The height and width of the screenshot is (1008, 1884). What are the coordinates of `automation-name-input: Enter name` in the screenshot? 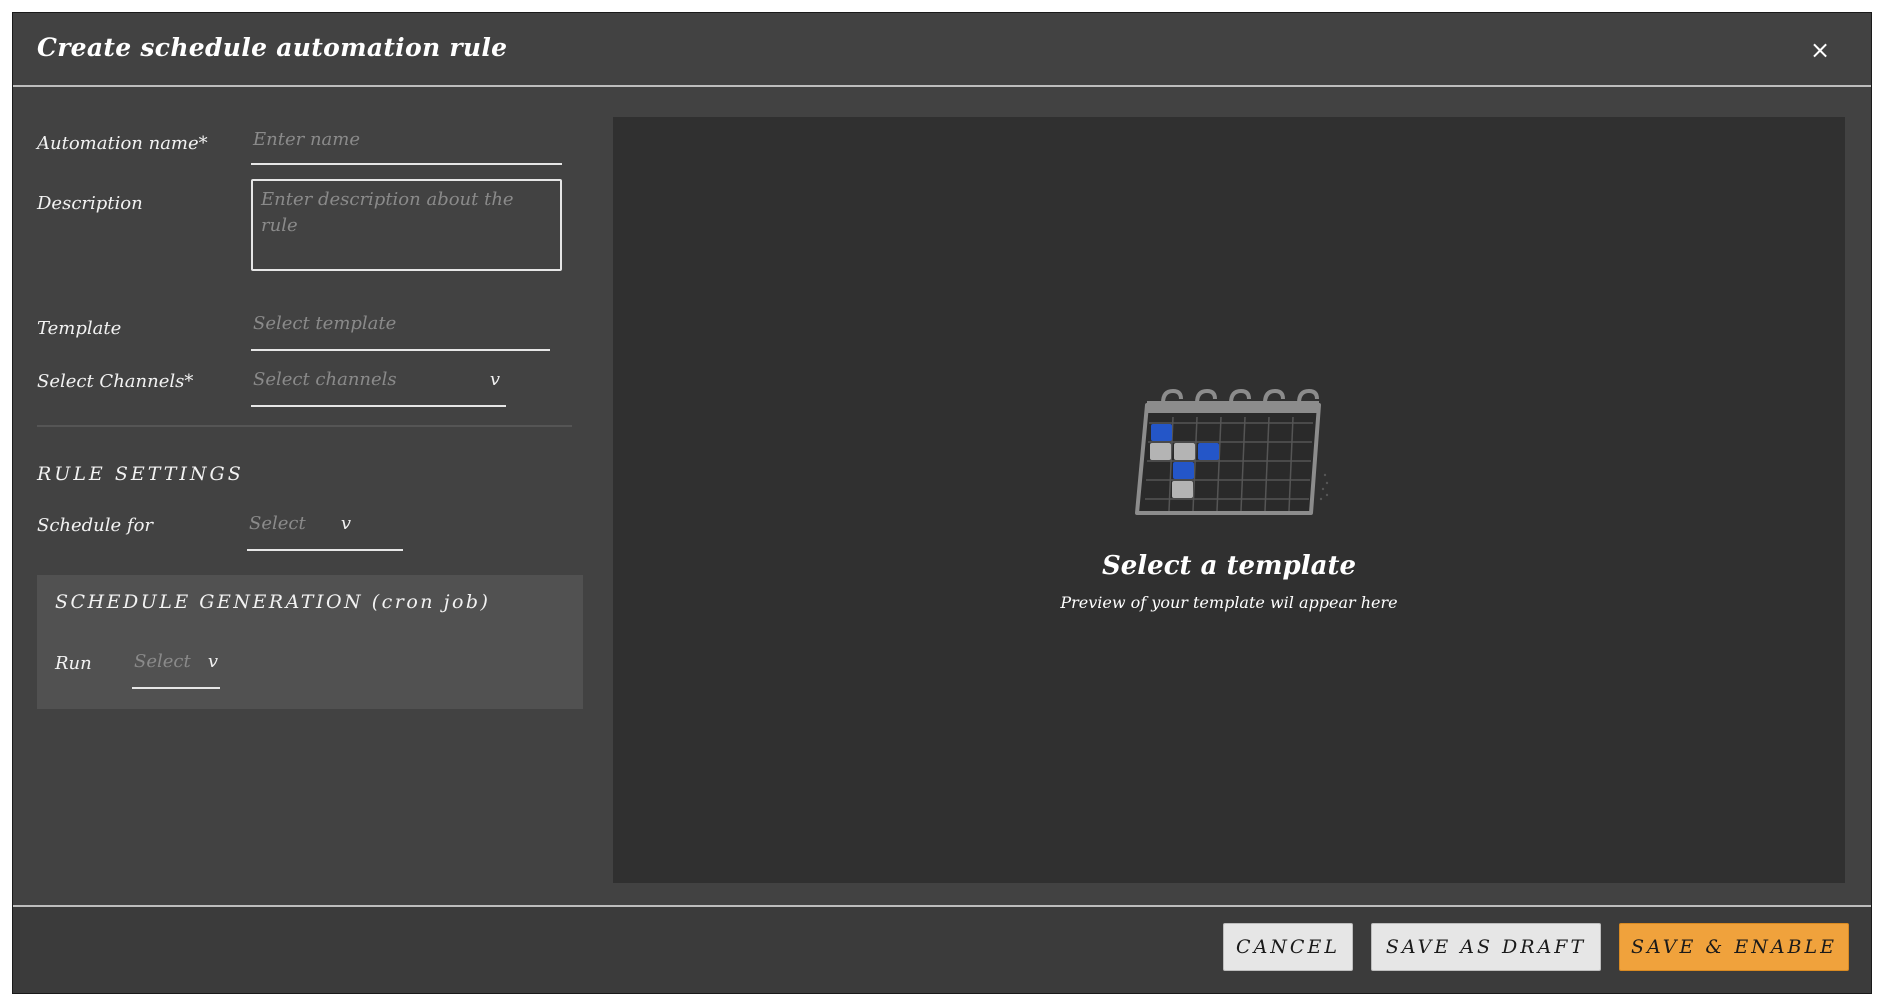 It's located at (406, 146).